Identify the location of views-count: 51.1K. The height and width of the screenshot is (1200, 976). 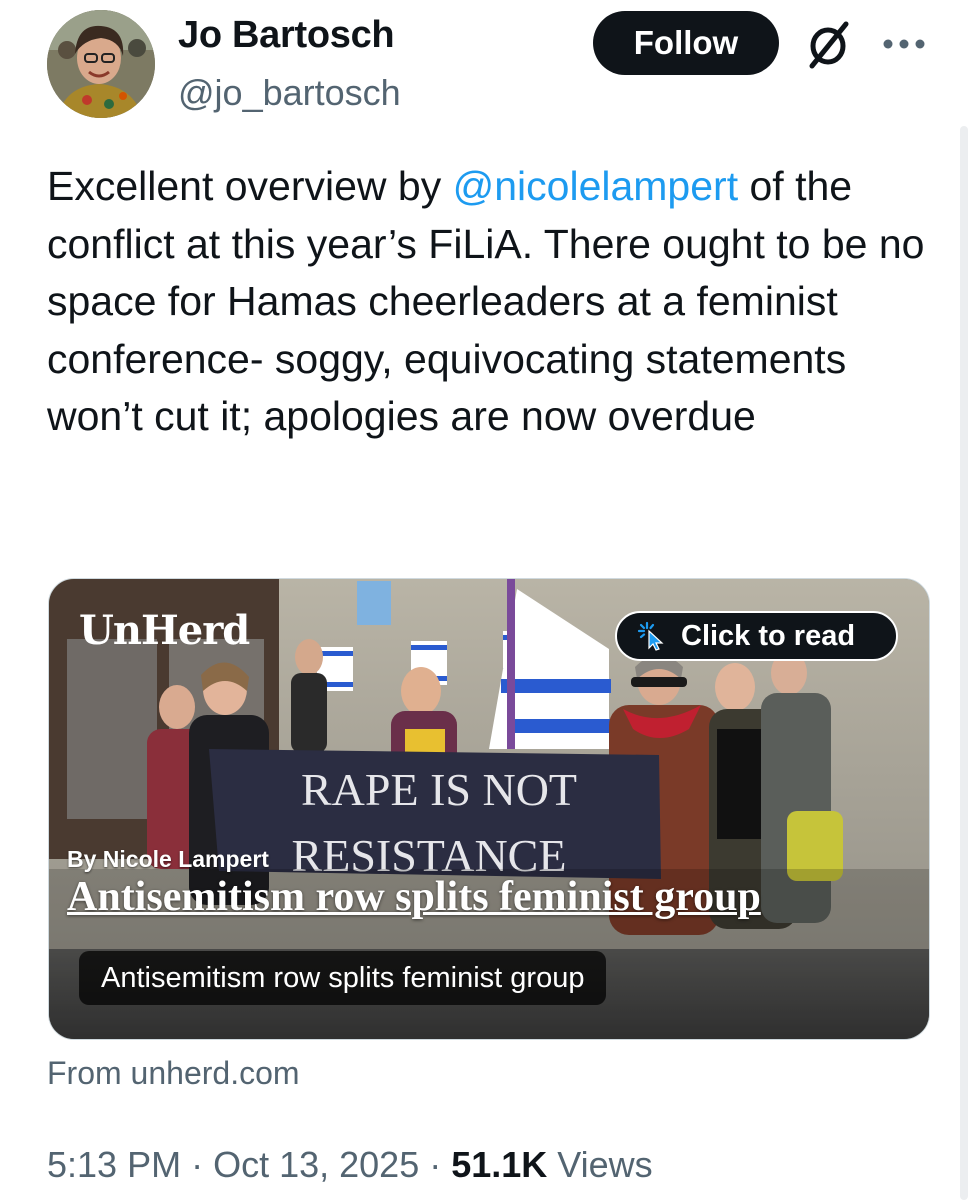
(499, 1164).